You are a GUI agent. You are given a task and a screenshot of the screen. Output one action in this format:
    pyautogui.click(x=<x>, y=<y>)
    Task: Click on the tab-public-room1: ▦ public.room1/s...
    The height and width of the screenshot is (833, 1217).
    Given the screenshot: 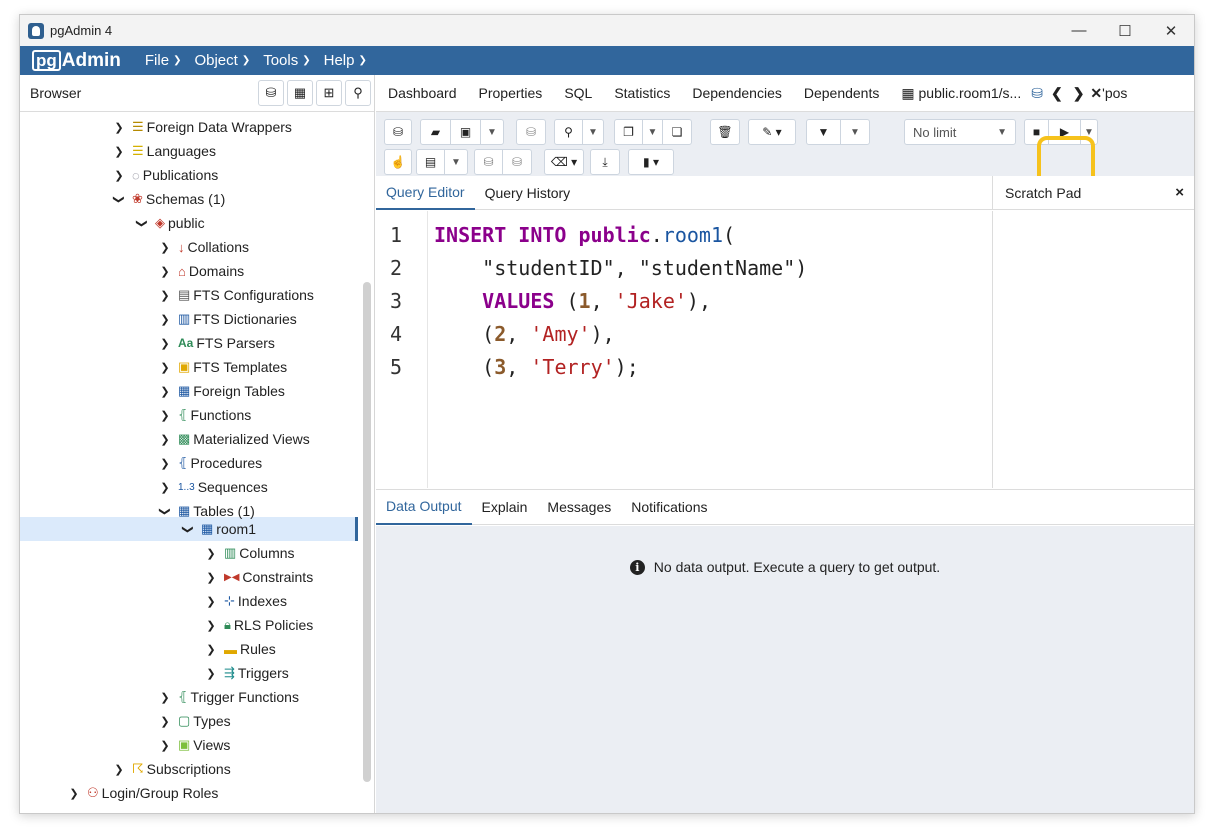 What is the action you would take?
    pyautogui.click(x=961, y=93)
    